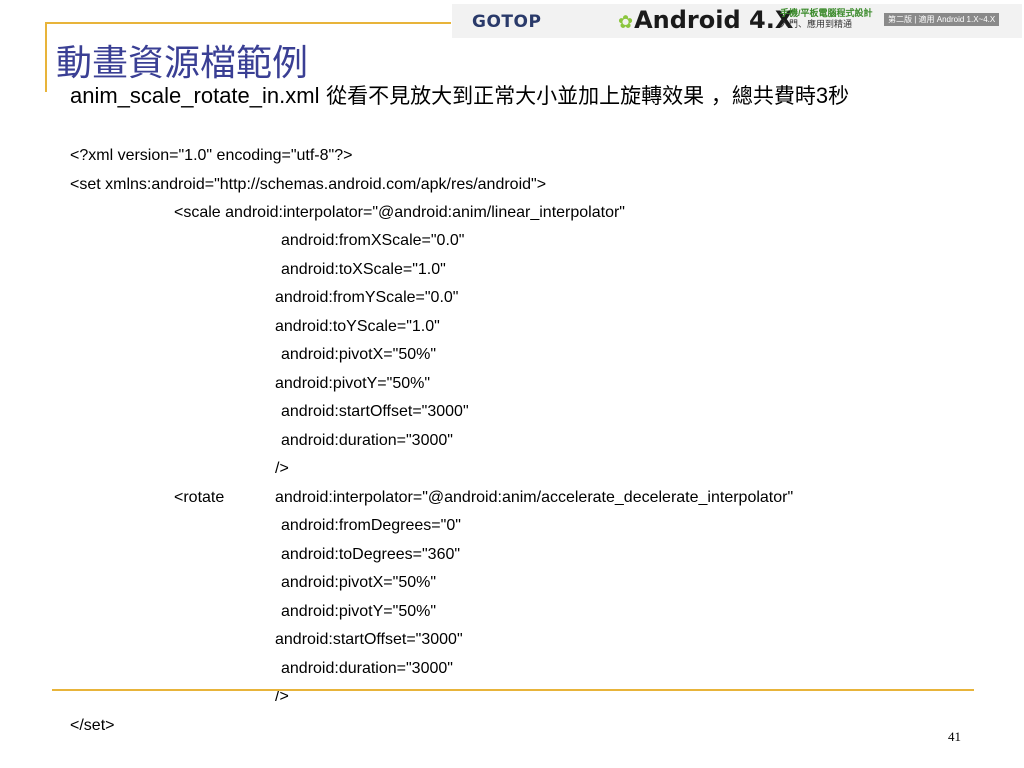 The height and width of the screenshot is (768, 1024). I want to click on code-line: android:fromYScale="0.0", so click(367, 297).